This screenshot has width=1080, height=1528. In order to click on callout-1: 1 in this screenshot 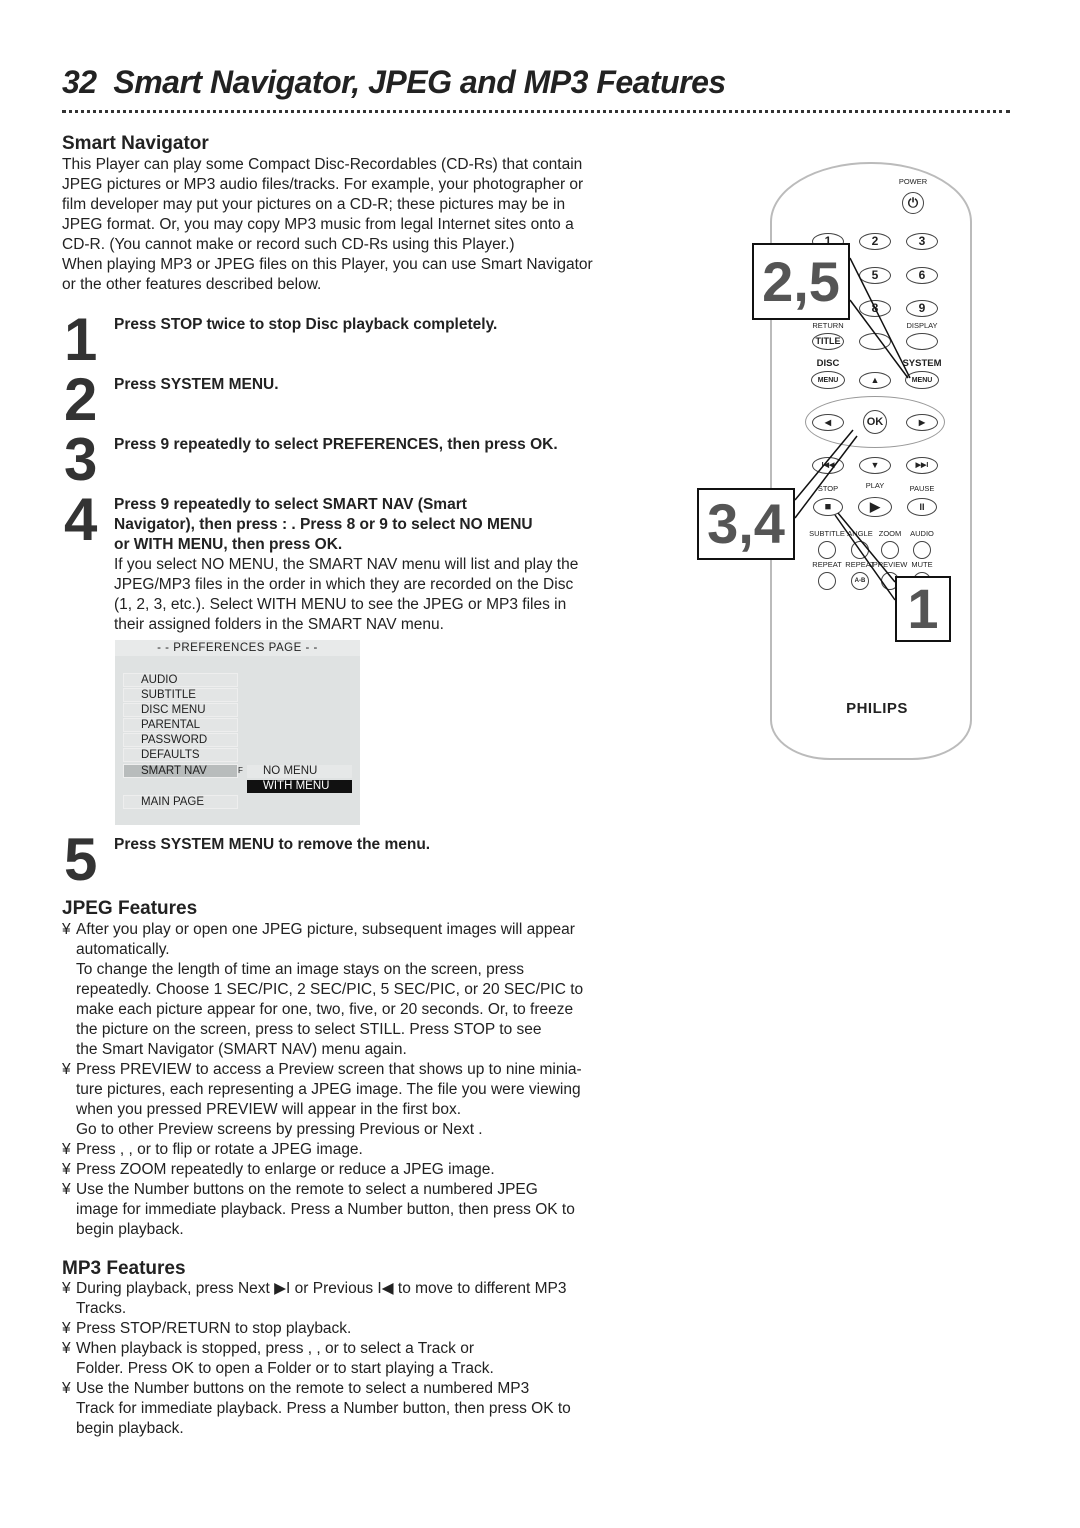, I will do `click(923, 609)`.